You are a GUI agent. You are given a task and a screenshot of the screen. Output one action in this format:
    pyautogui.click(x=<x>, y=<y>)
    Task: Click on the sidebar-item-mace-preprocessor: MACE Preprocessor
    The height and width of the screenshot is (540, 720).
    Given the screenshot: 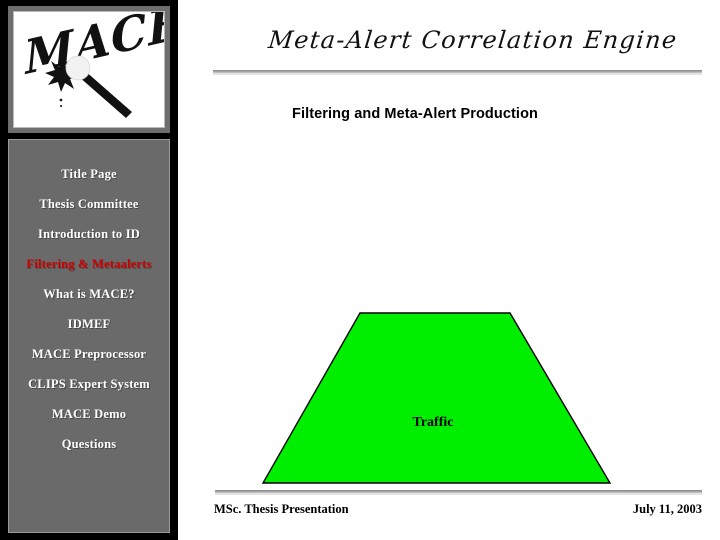 What is the action you would take?
    pyautogui.click(x=89, y=354)
    